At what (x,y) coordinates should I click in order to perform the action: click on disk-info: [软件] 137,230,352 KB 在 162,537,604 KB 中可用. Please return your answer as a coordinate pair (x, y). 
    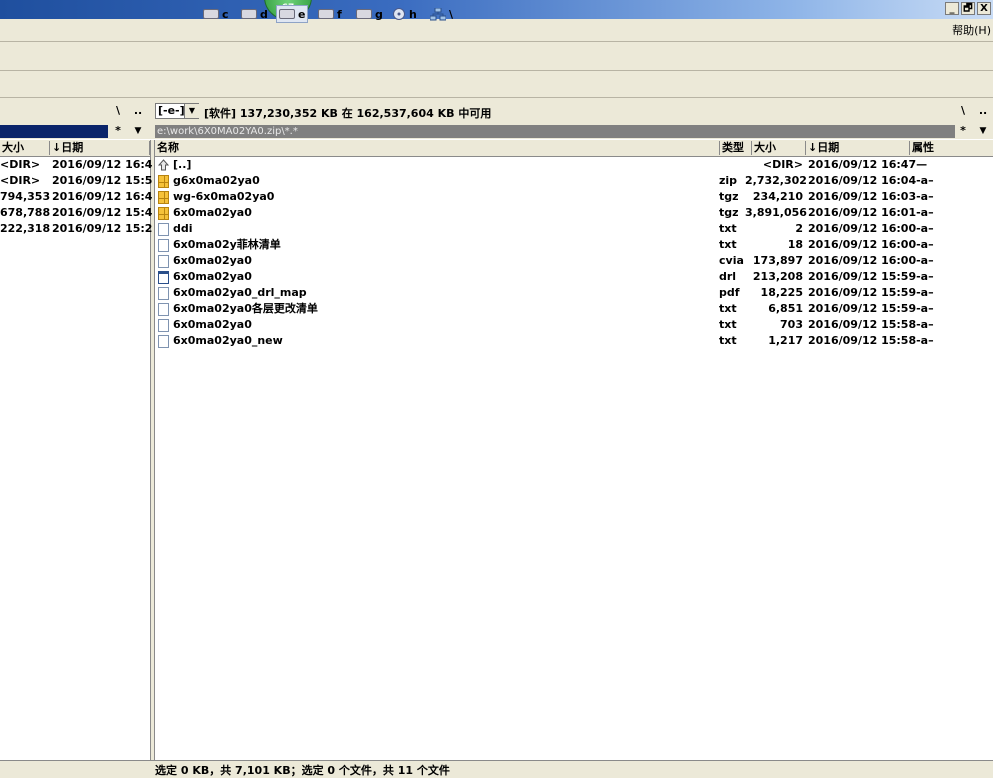
    Looking at the image, I should click on (348, 113).